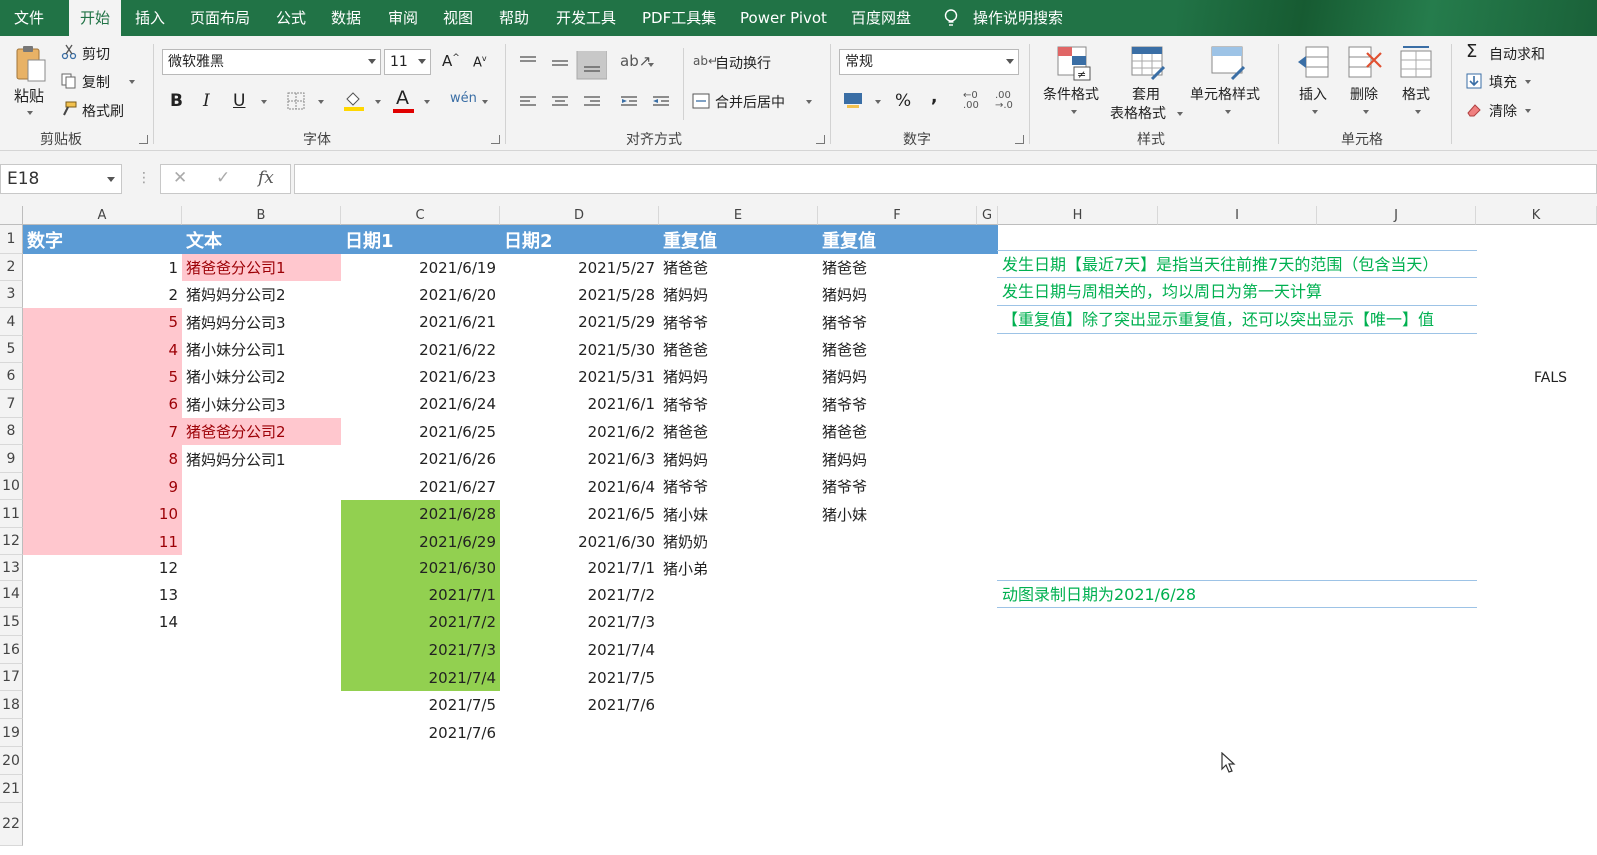 Image resolution: width=1597 pixels, height=855 pixels. What do you see at coordinates (1418, 112) in the screenshot?
I see `format-dropdown-arrow` at bounding box center [1418, 112].